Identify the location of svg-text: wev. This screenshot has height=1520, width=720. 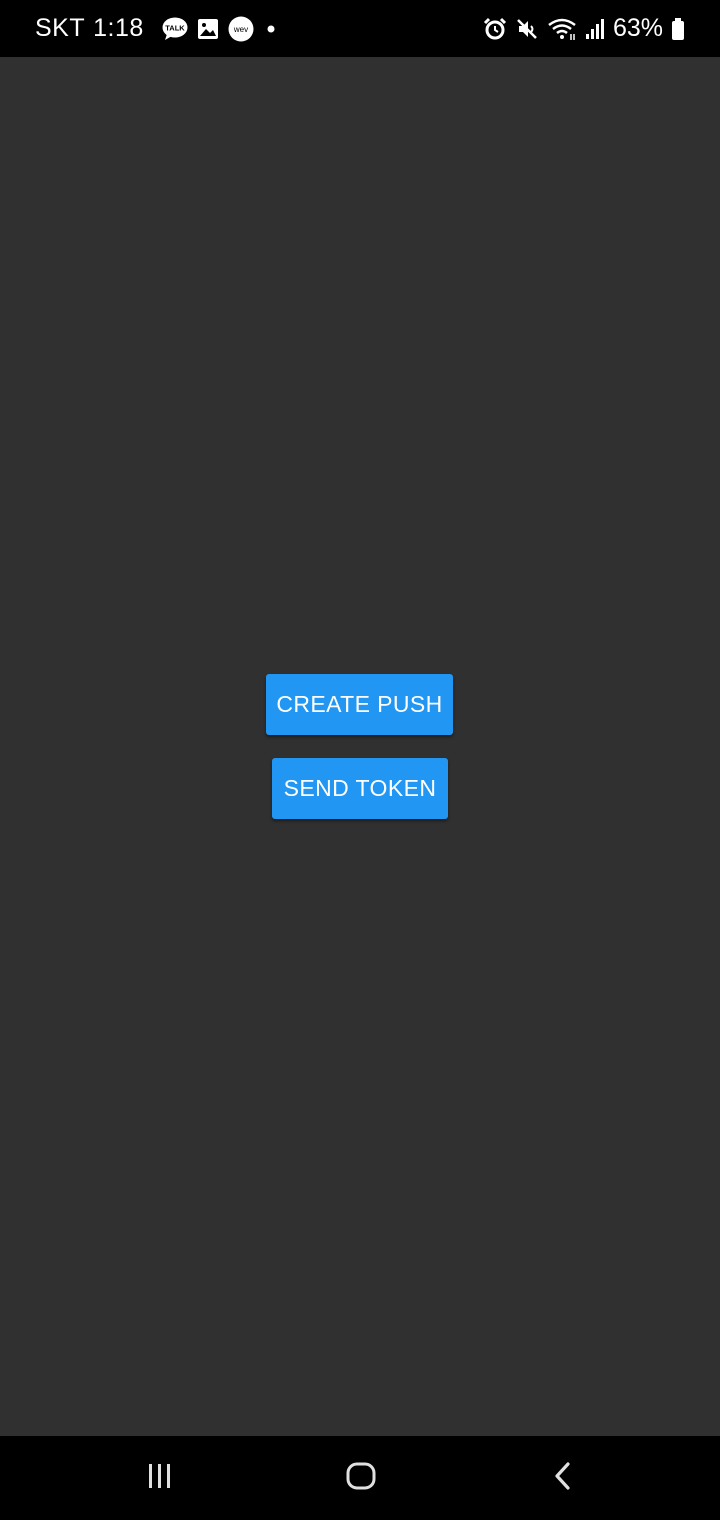
(240, 29).